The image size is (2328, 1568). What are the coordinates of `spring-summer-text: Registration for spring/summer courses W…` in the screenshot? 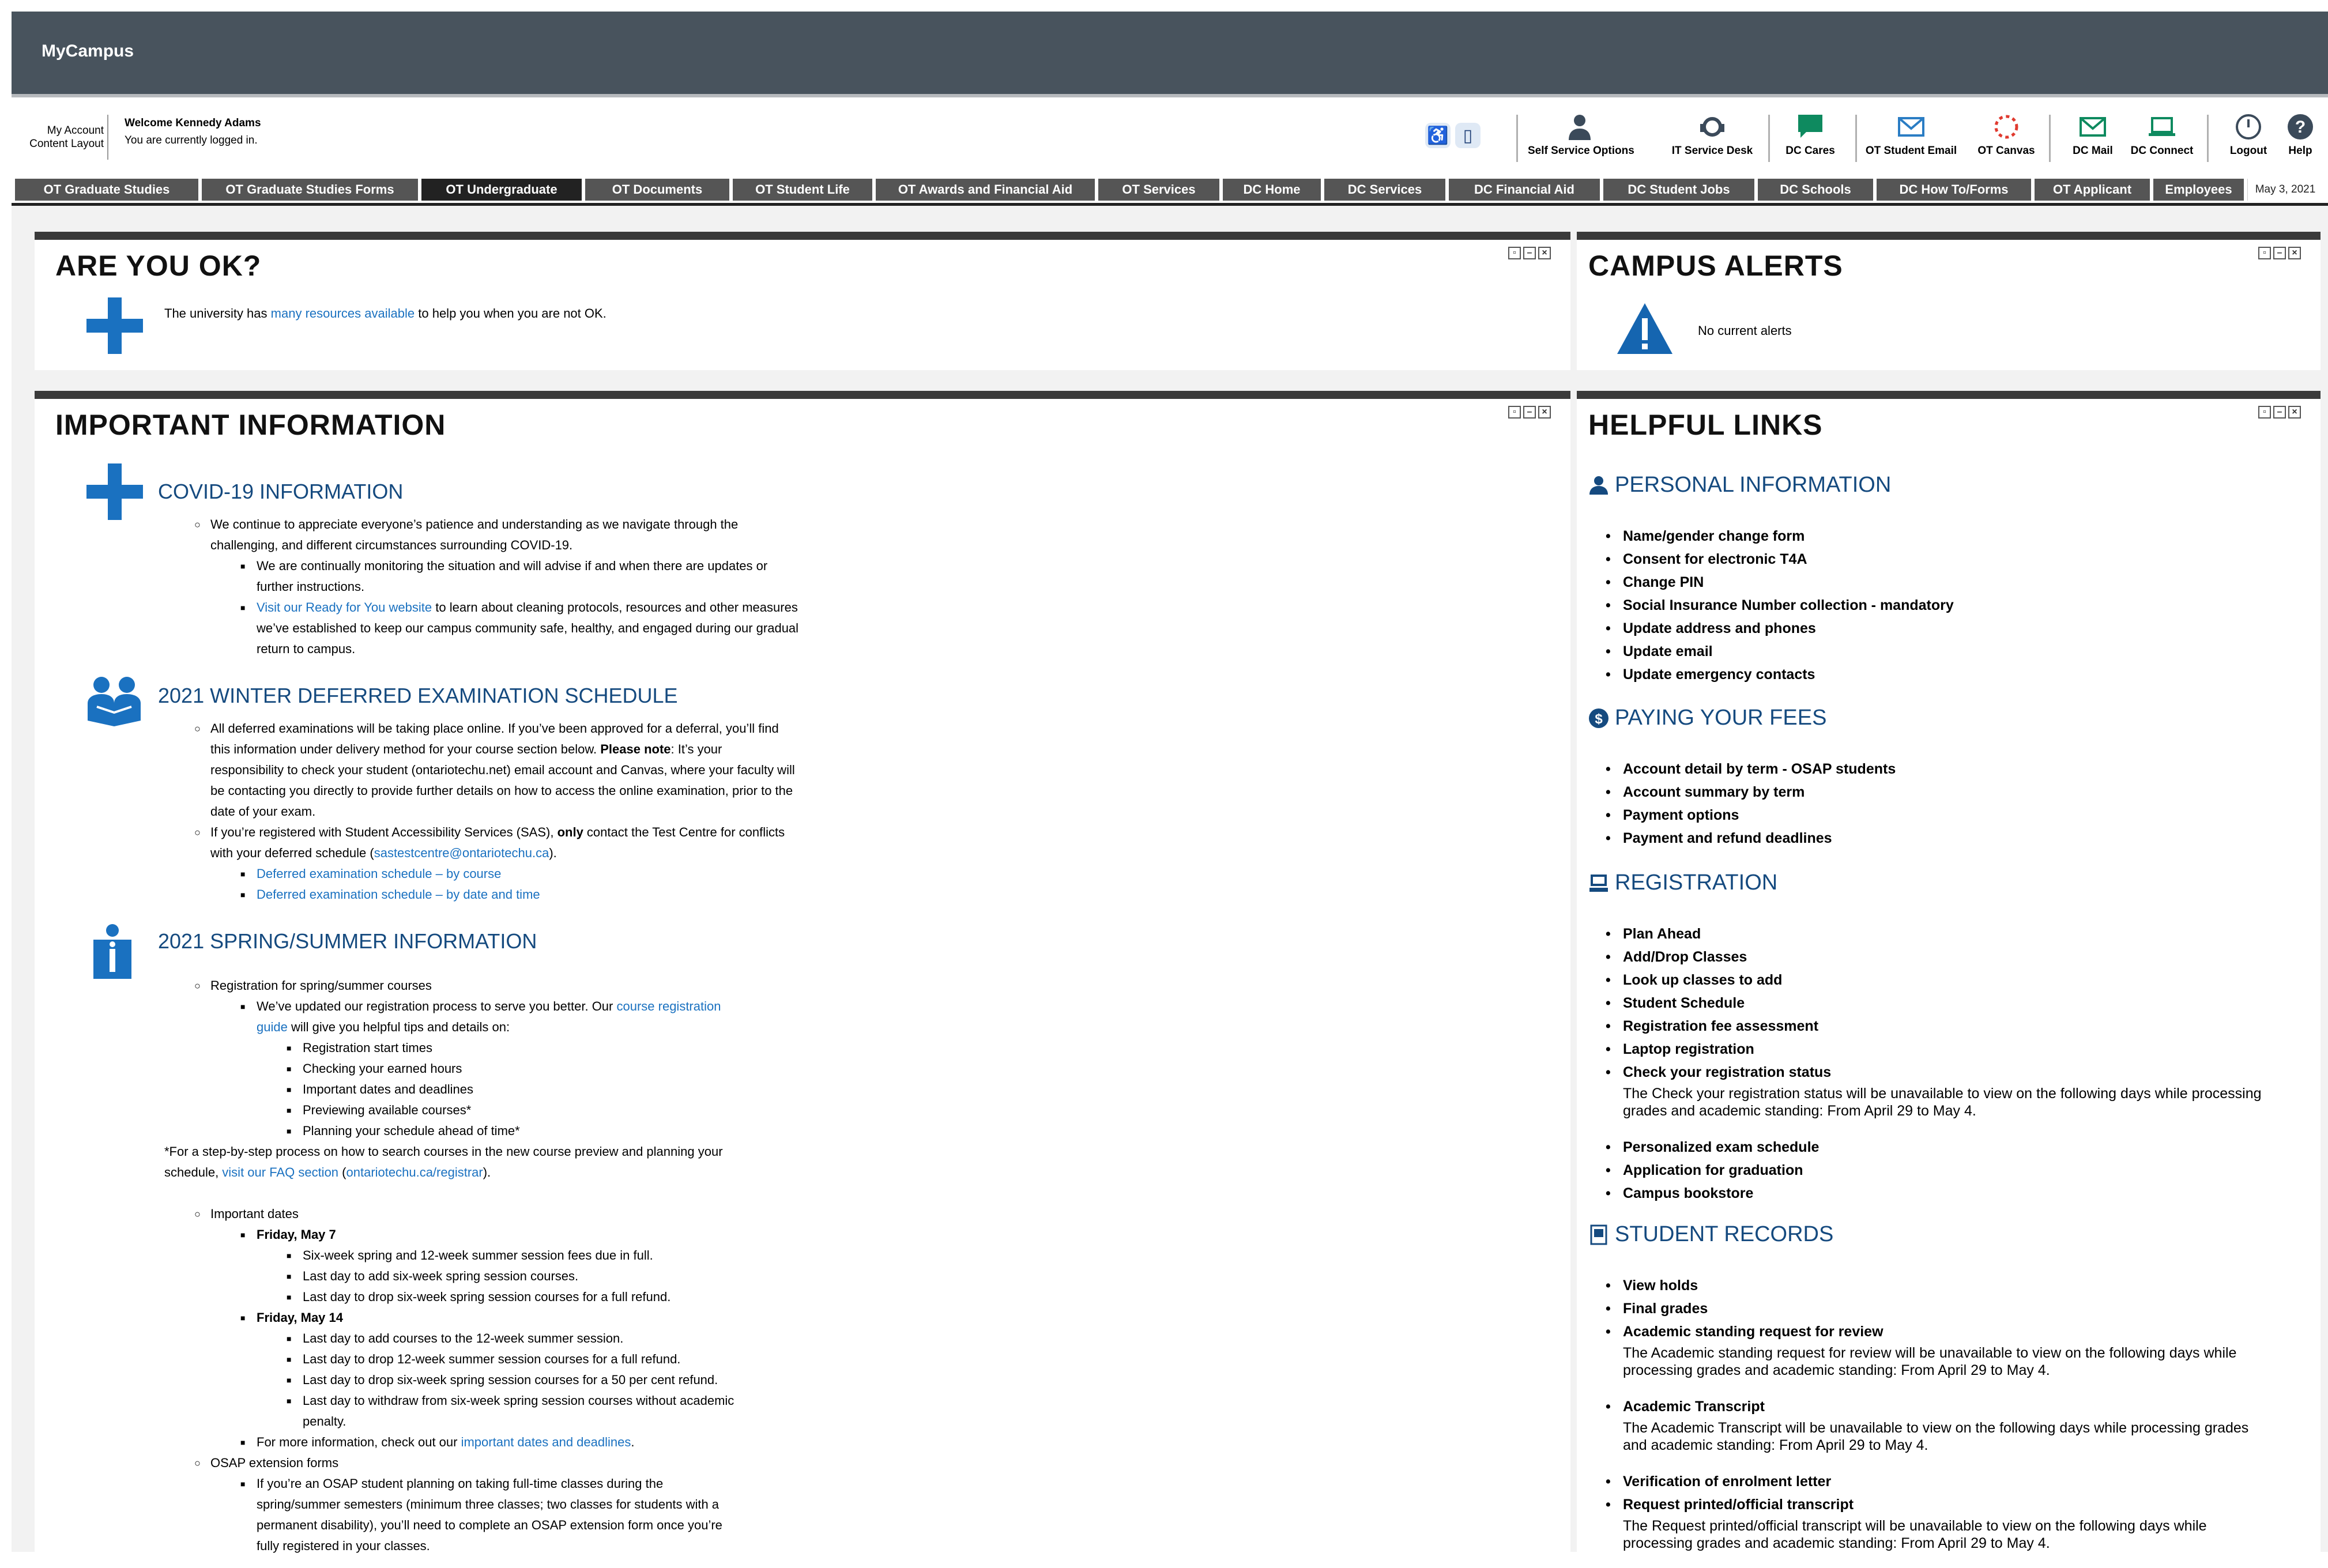 It's located at (577, 1058).